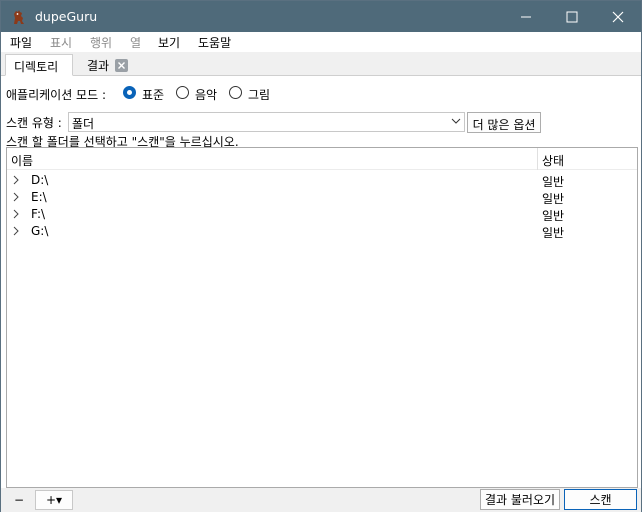 This screenshot has width=642, height=512. I want to click on scan-type-label: 스캔 유형 :, so click(34, 123).